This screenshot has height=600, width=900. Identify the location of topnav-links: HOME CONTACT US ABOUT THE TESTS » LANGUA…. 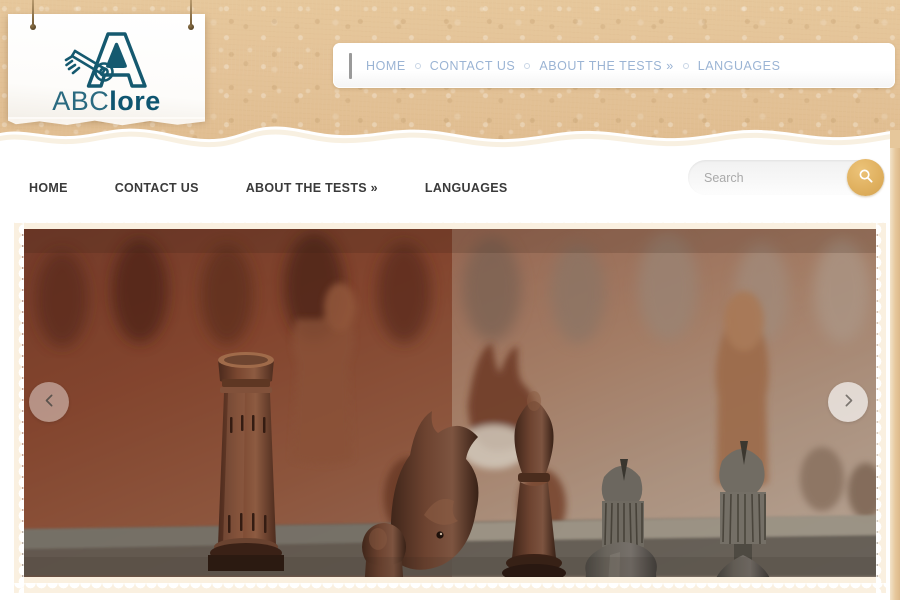
(573, 66).